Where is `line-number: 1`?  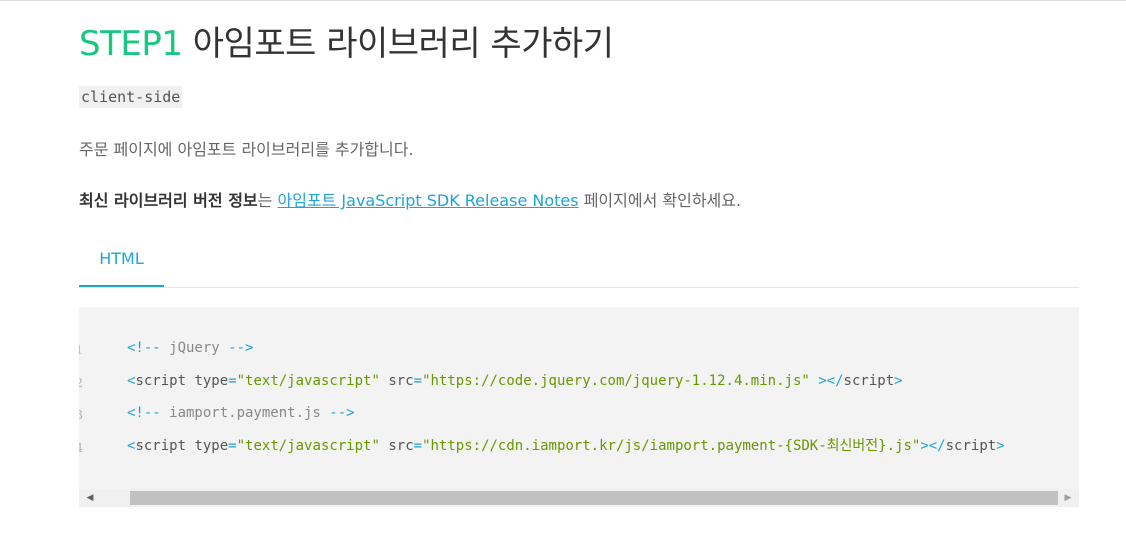 line-number: 1 is located at coordinates (81, 350).